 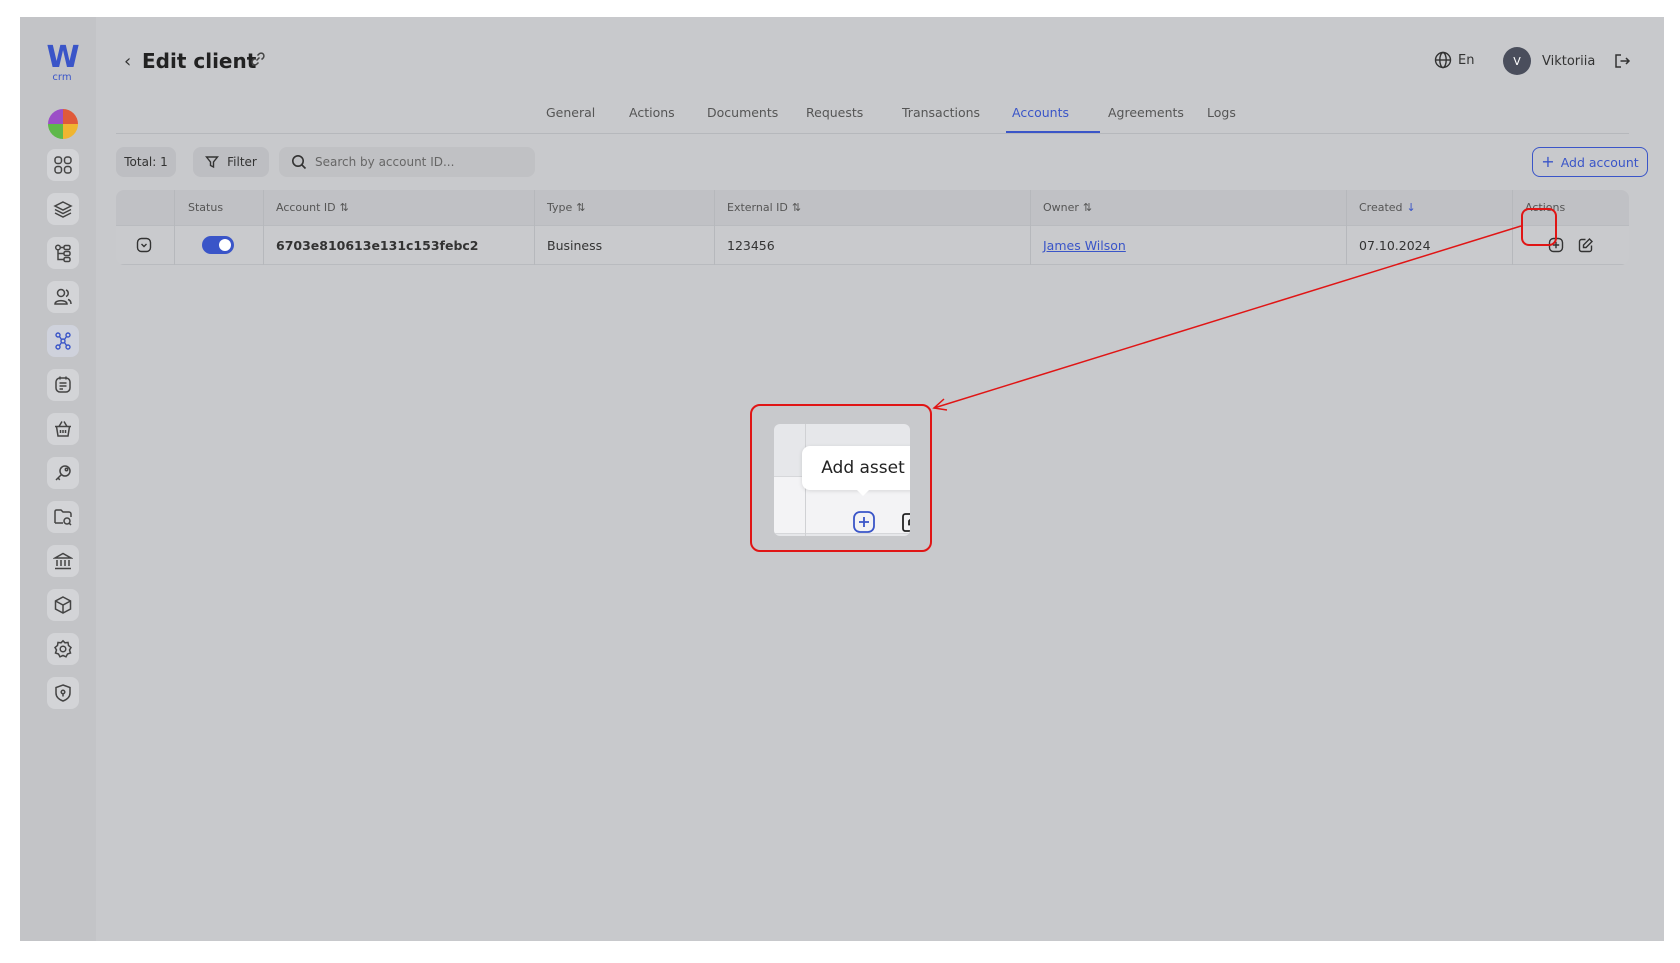 I want to click on sidebar-item-bank, so click(x=63, y=561).